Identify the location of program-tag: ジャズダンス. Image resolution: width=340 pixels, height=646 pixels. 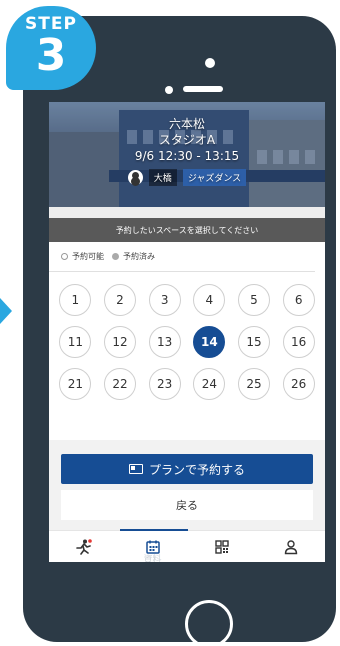
(214, 177).